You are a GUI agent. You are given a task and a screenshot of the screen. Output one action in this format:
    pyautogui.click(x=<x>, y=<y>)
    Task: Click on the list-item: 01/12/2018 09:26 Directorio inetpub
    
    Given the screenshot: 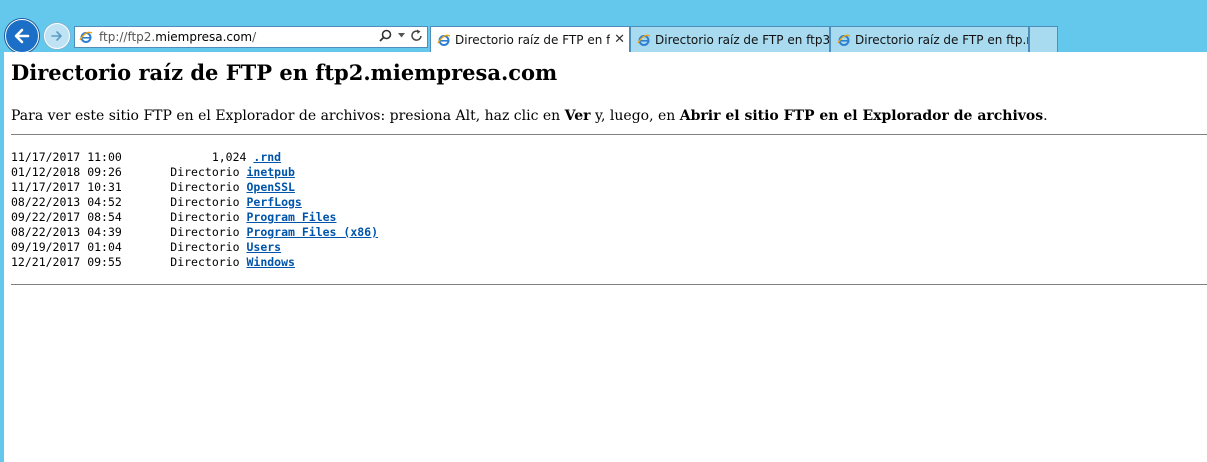 What is the action you would take?
    pyautogui.click(x=153, y=172)
    